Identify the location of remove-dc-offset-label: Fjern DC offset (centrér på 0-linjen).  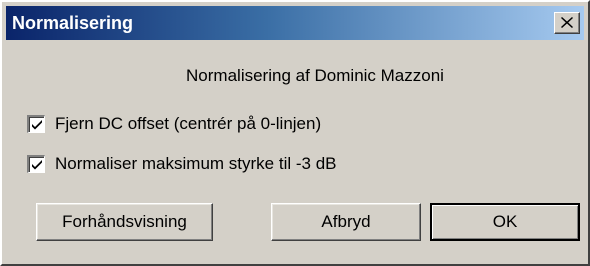
(188, 123).